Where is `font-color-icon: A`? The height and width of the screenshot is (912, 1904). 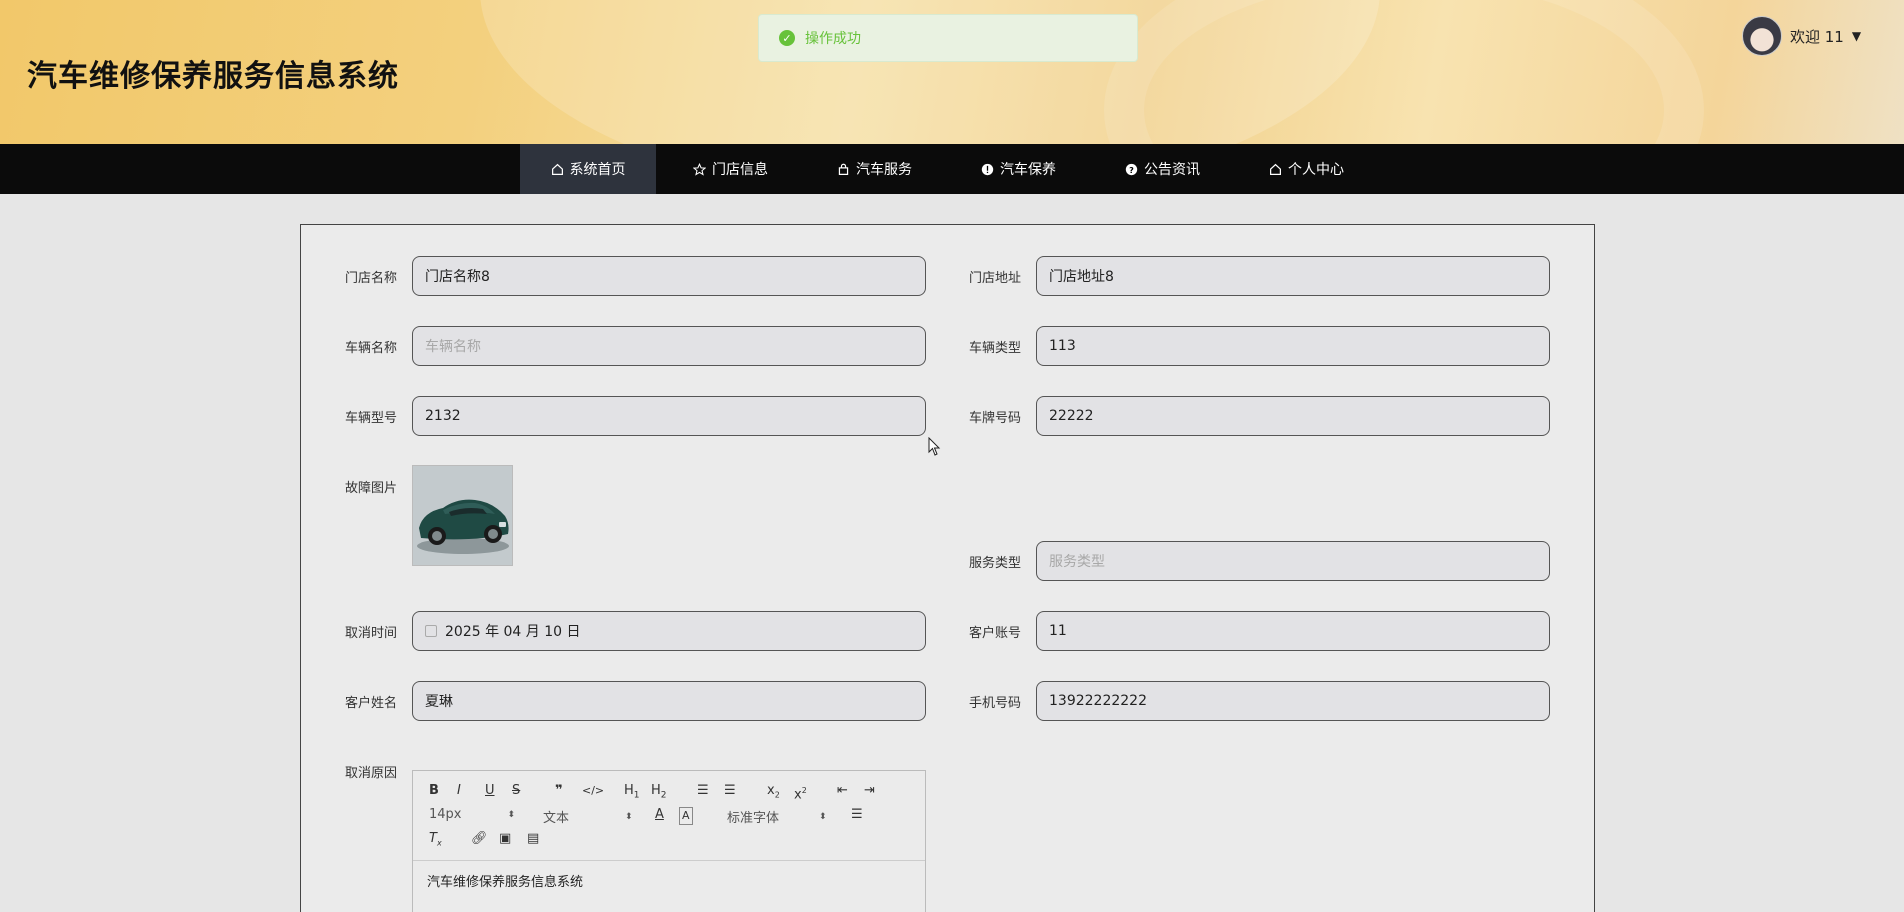 font-color-icon: A is located at coordinates (659, 815).